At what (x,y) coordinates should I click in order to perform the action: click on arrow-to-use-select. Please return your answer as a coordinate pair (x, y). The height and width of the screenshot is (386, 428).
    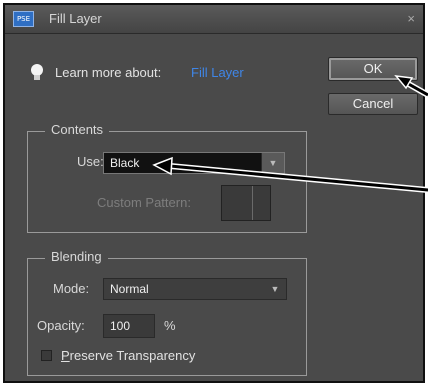
    Looking at the image, I should click on (290, 174).